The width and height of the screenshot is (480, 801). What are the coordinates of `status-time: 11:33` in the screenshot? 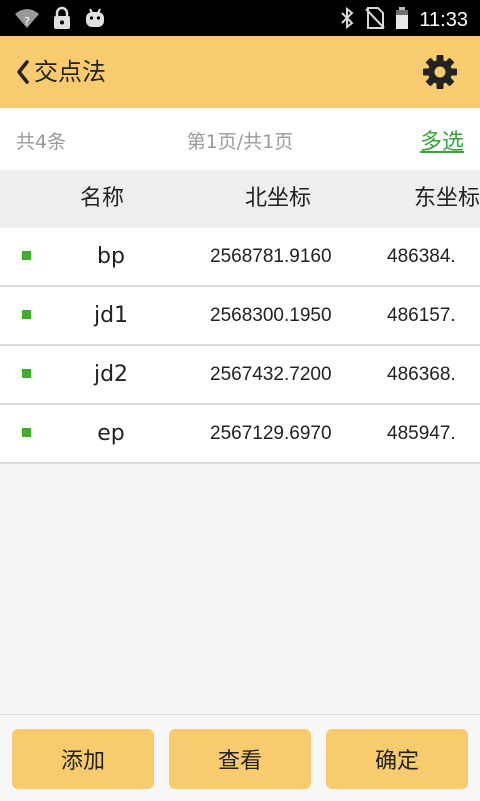 It's located at (443, 20).